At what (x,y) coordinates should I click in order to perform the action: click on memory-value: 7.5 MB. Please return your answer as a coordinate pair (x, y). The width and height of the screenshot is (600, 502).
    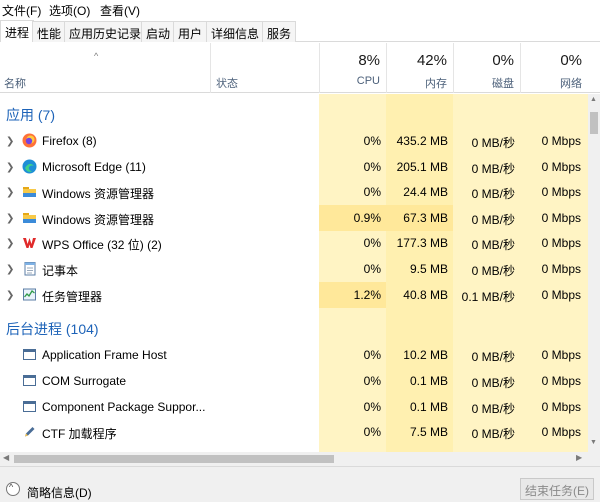
    Looking at the image, I should click on (428, 432).